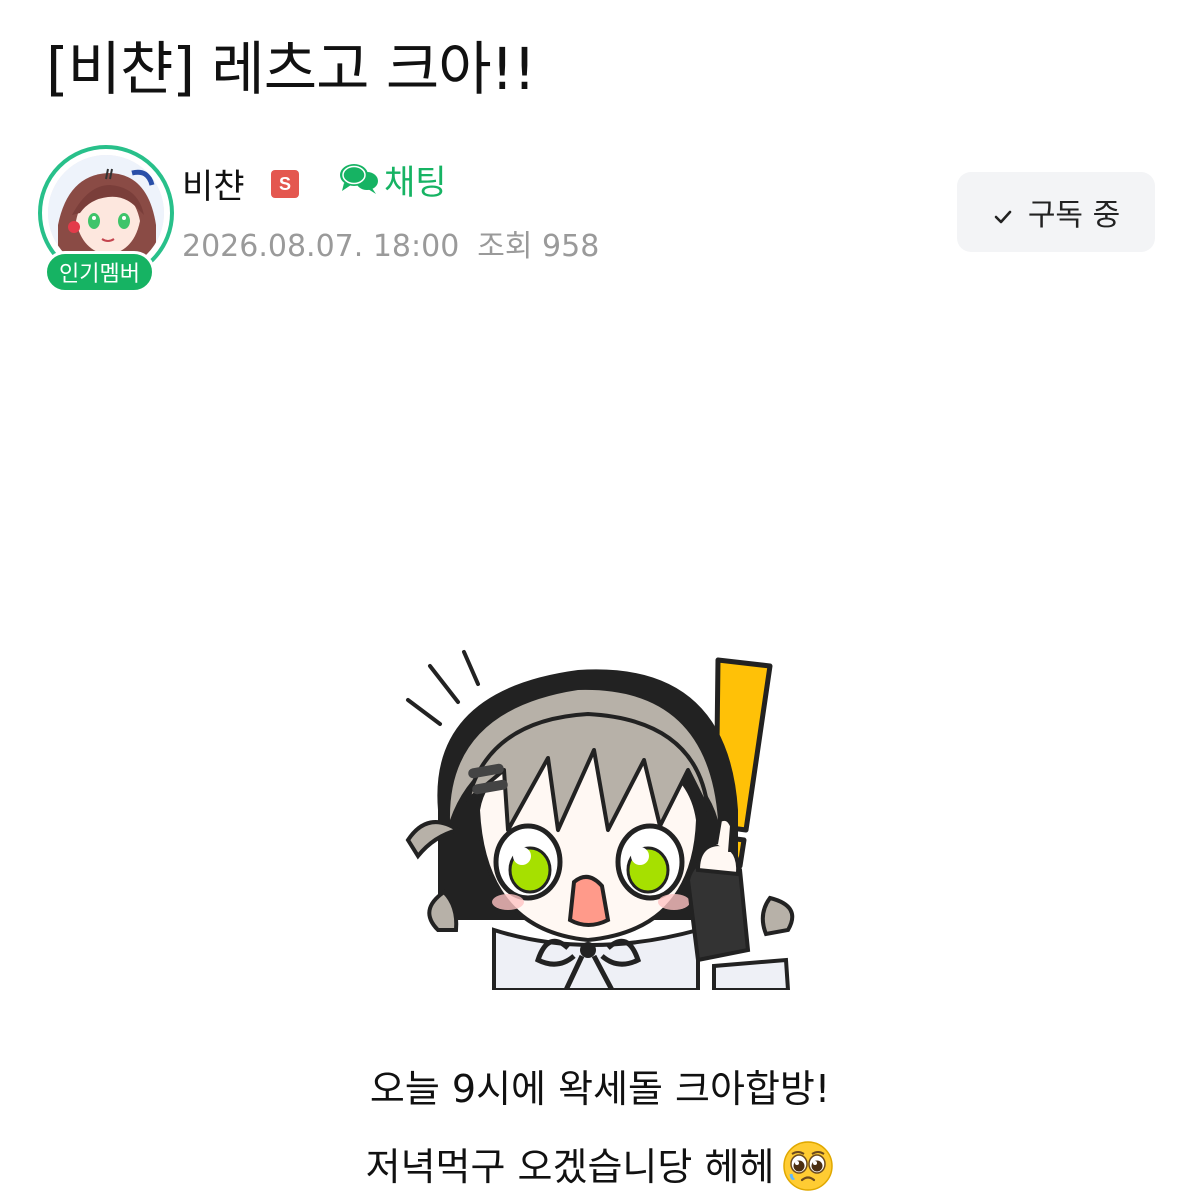 The width and height of the screenshot is (1200, 1195). I want to click on post-title: [비챤] 레츠고 크아!!, so click(291, 69).